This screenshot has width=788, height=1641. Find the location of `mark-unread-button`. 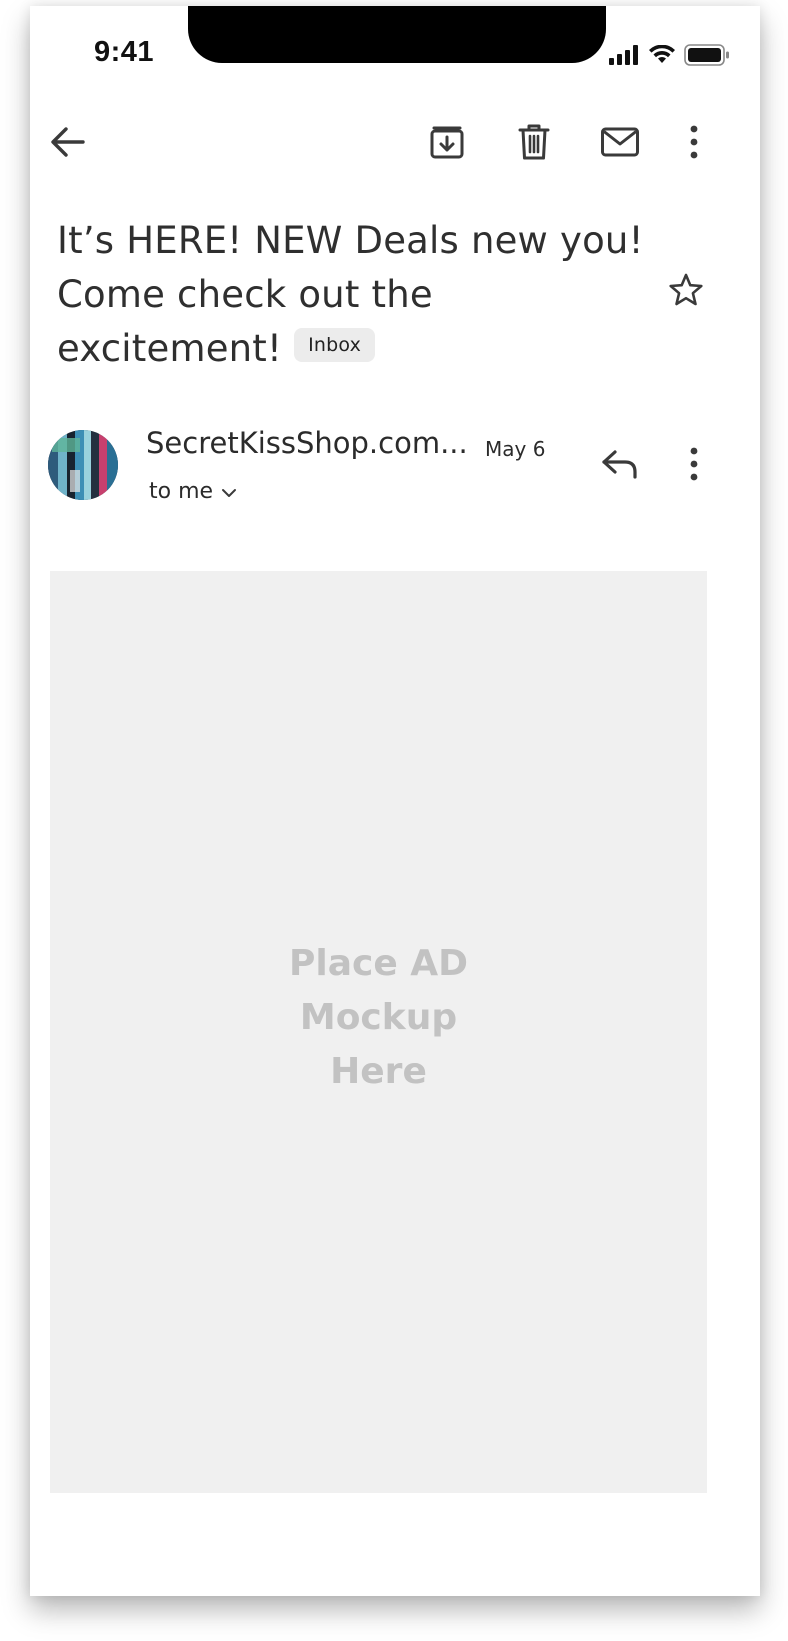

mark-unread-button is located at coordinates (620, 142).